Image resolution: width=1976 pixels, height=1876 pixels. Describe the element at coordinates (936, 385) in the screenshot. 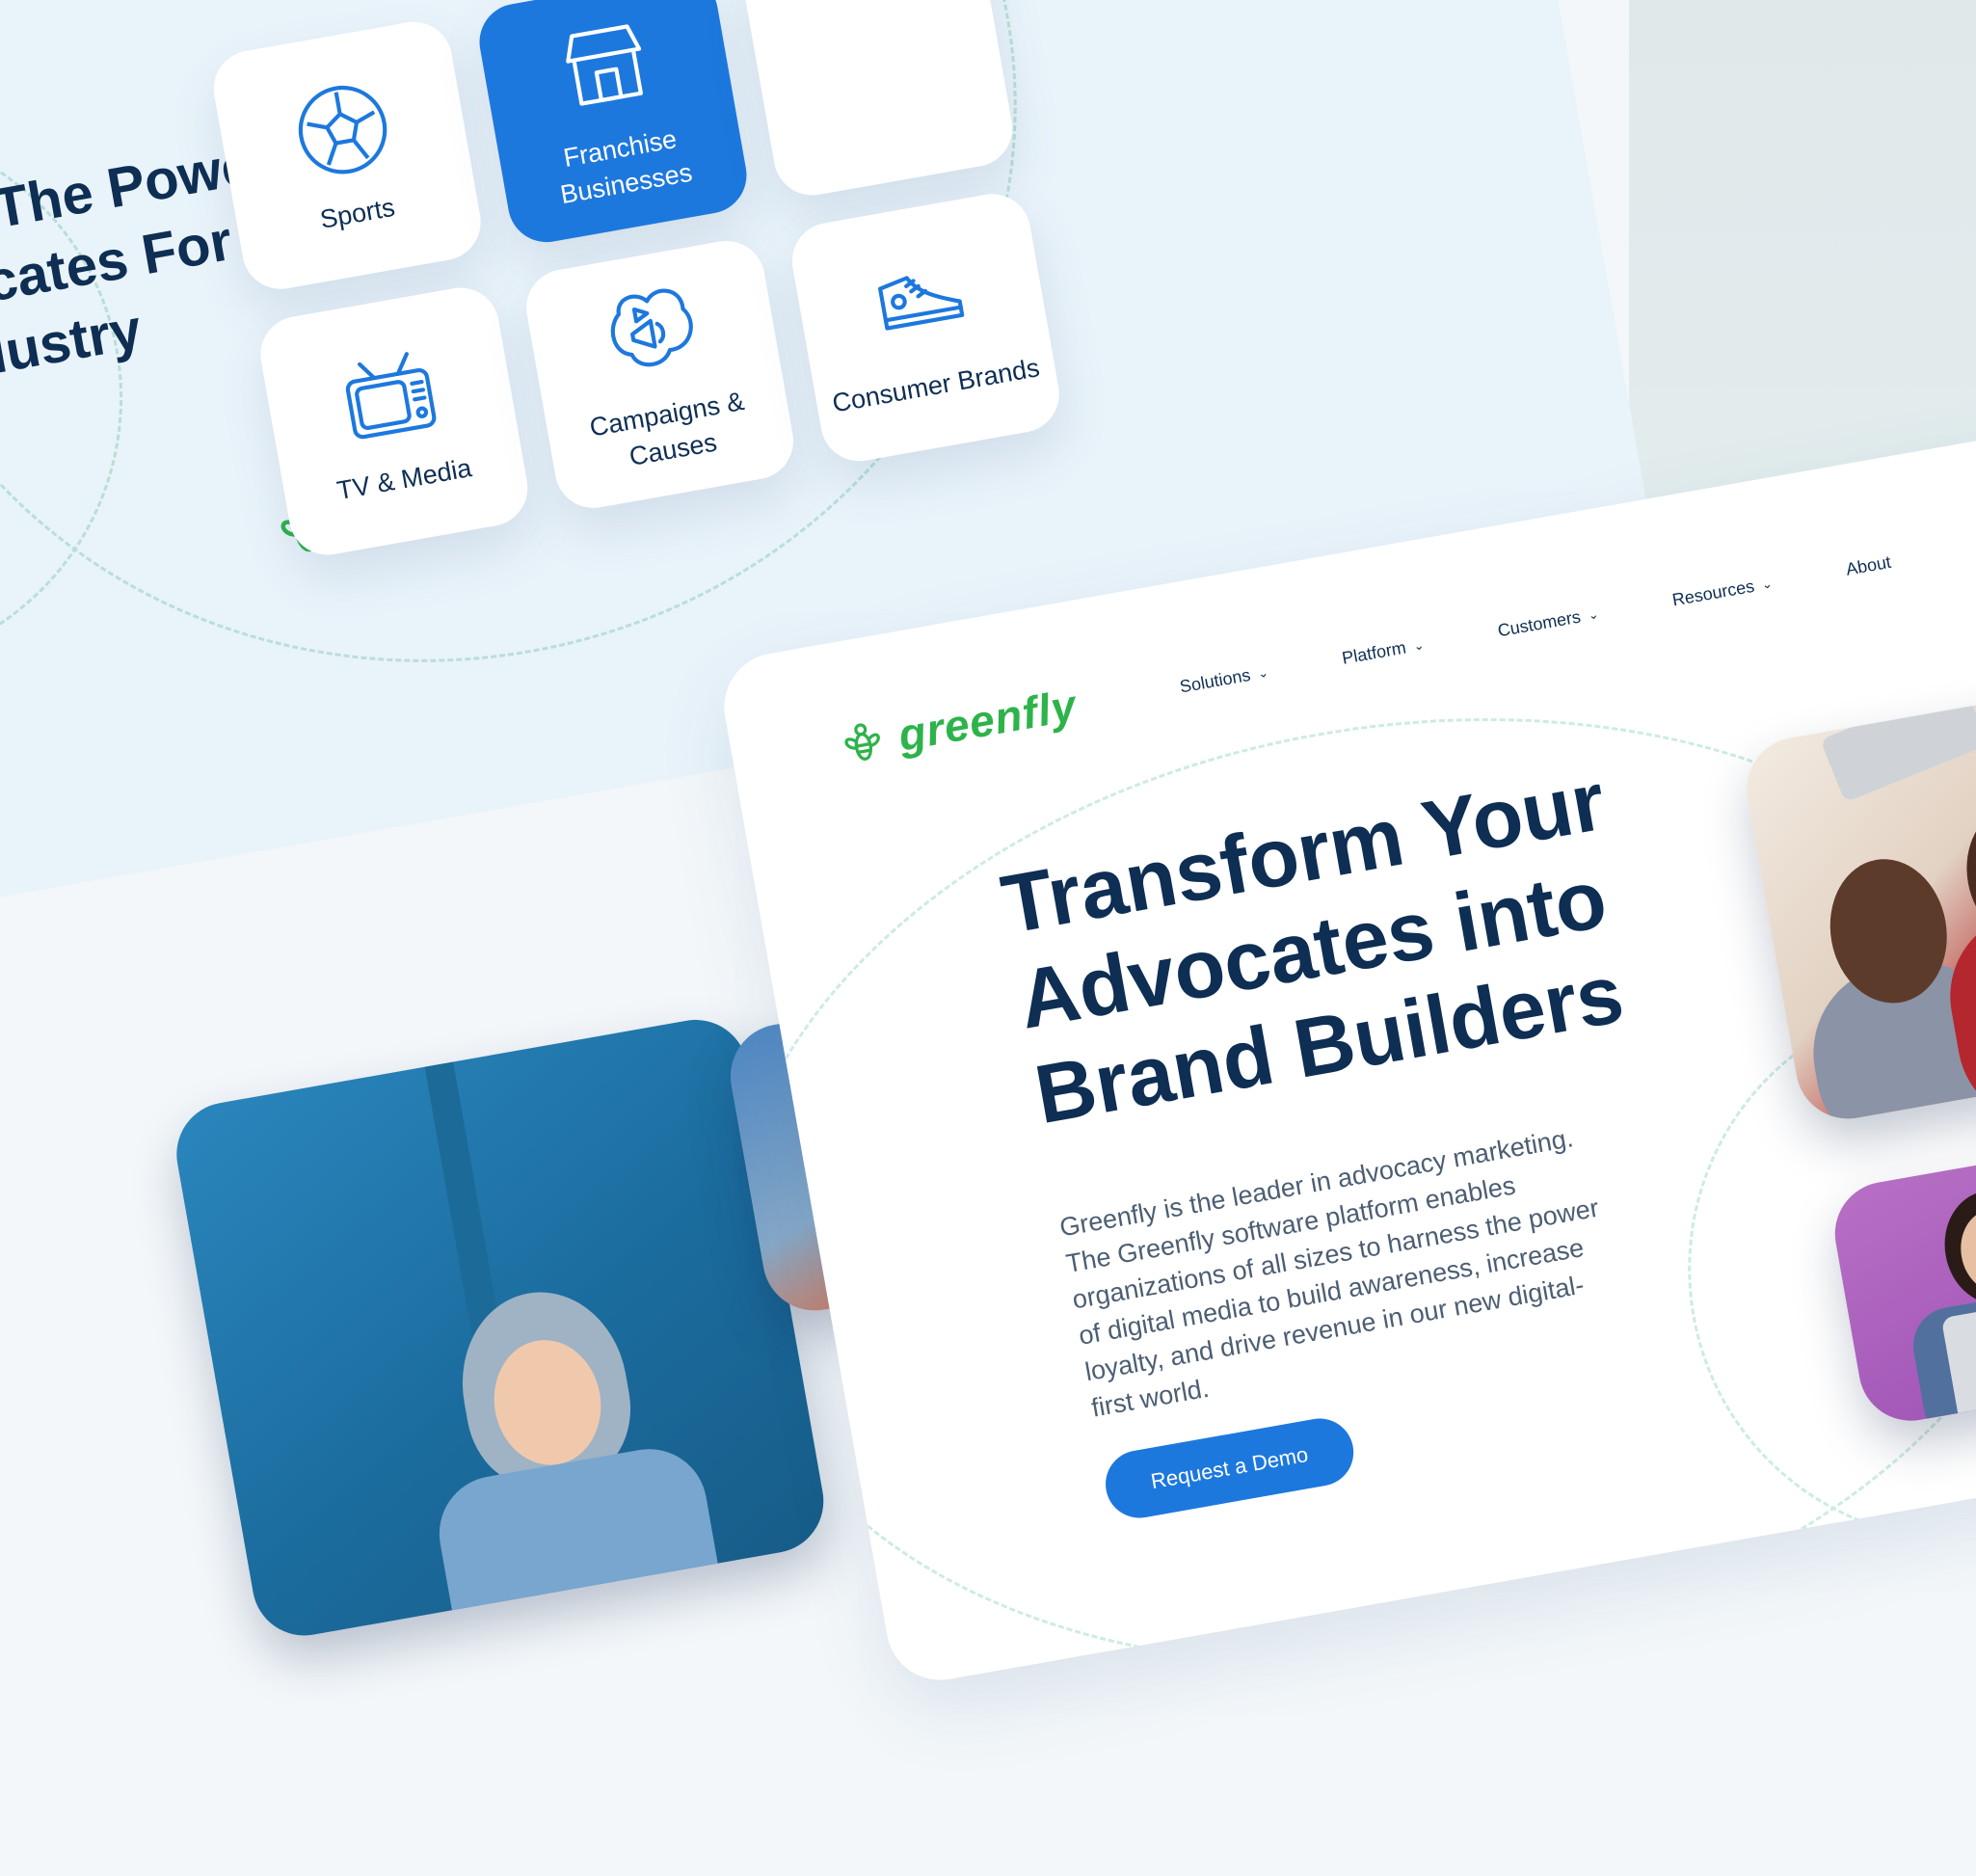

I see `industry-card-label: Consumer Brands` at that location.